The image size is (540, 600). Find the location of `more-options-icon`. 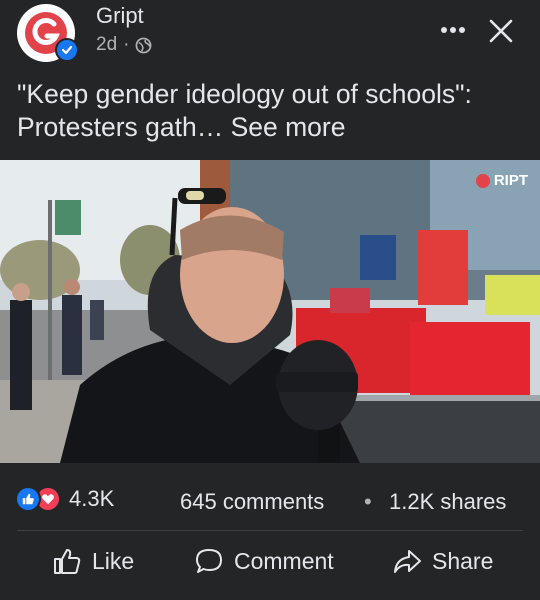

more-options-icon is located at coordinates (453, 30).